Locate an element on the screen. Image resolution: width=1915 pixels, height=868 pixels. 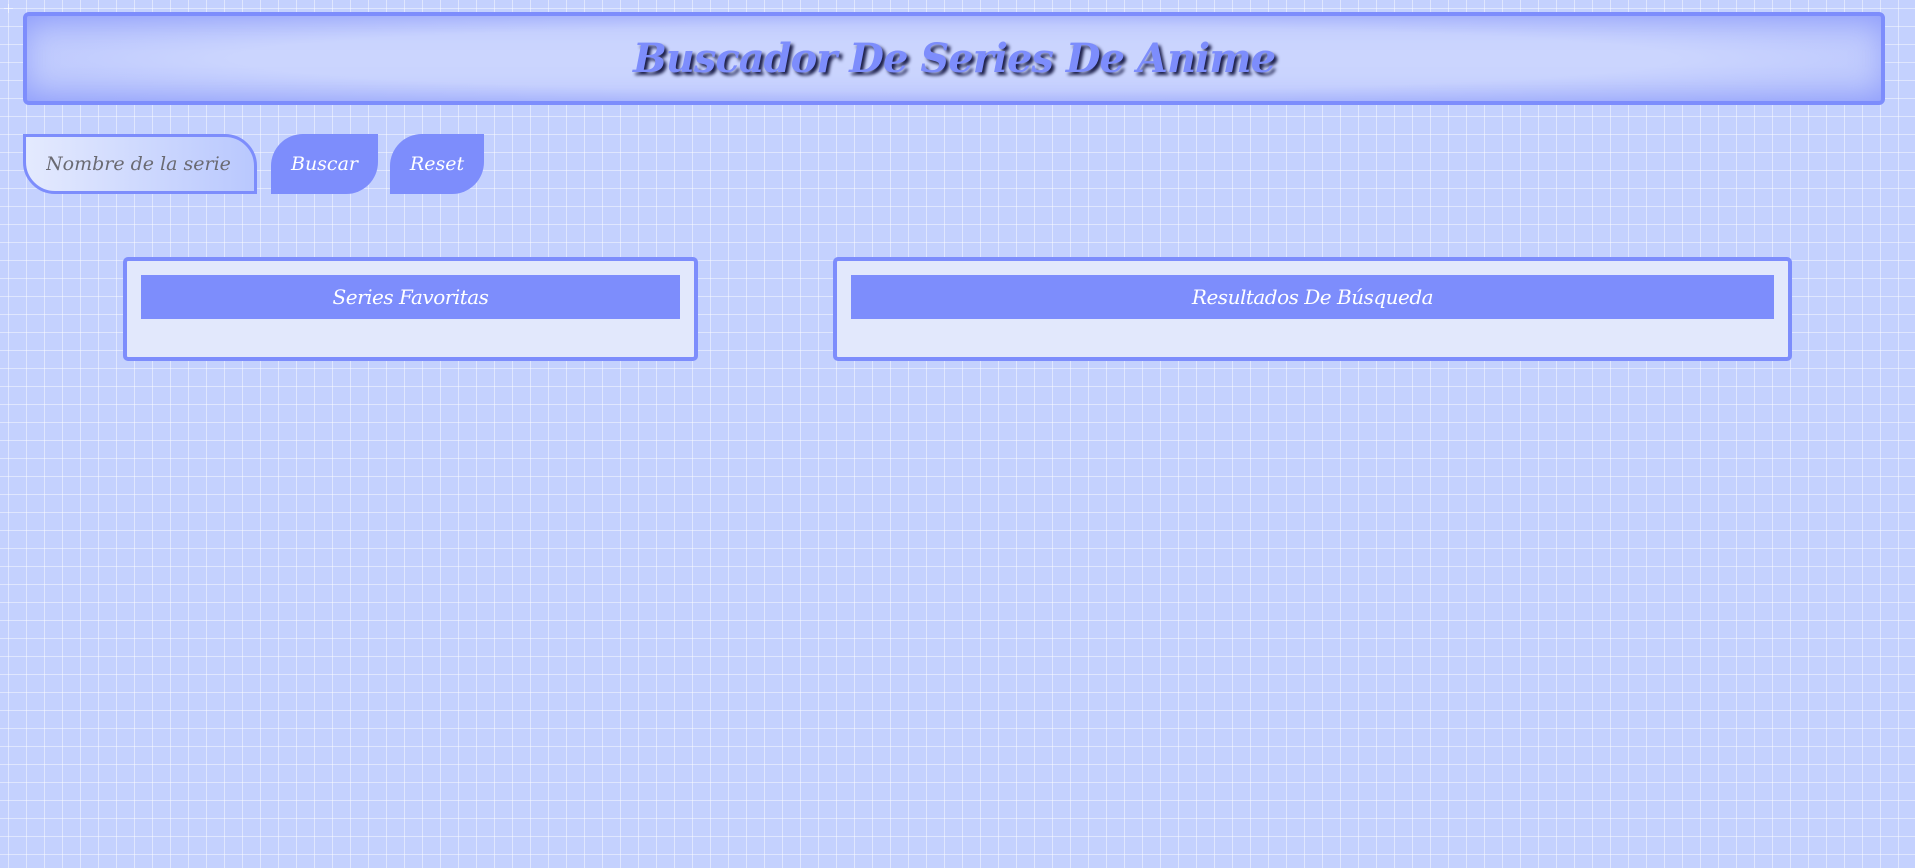
search-button: Buscar is located at coordinates (324, 164).